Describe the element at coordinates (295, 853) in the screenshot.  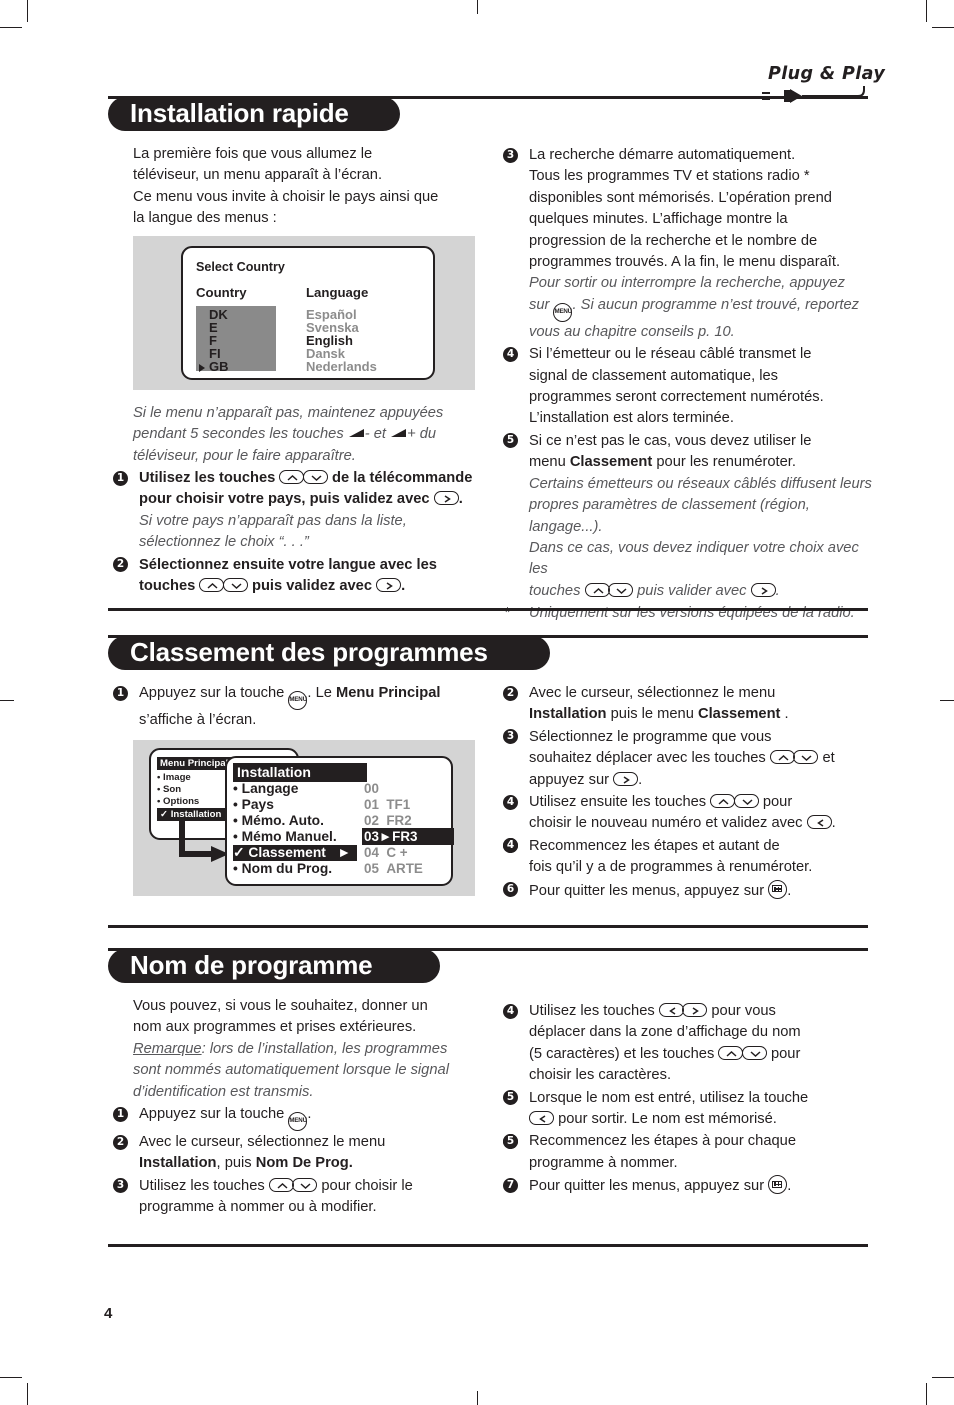
I see `osd-install-item-classement: ✓ Classement ►` at that location.